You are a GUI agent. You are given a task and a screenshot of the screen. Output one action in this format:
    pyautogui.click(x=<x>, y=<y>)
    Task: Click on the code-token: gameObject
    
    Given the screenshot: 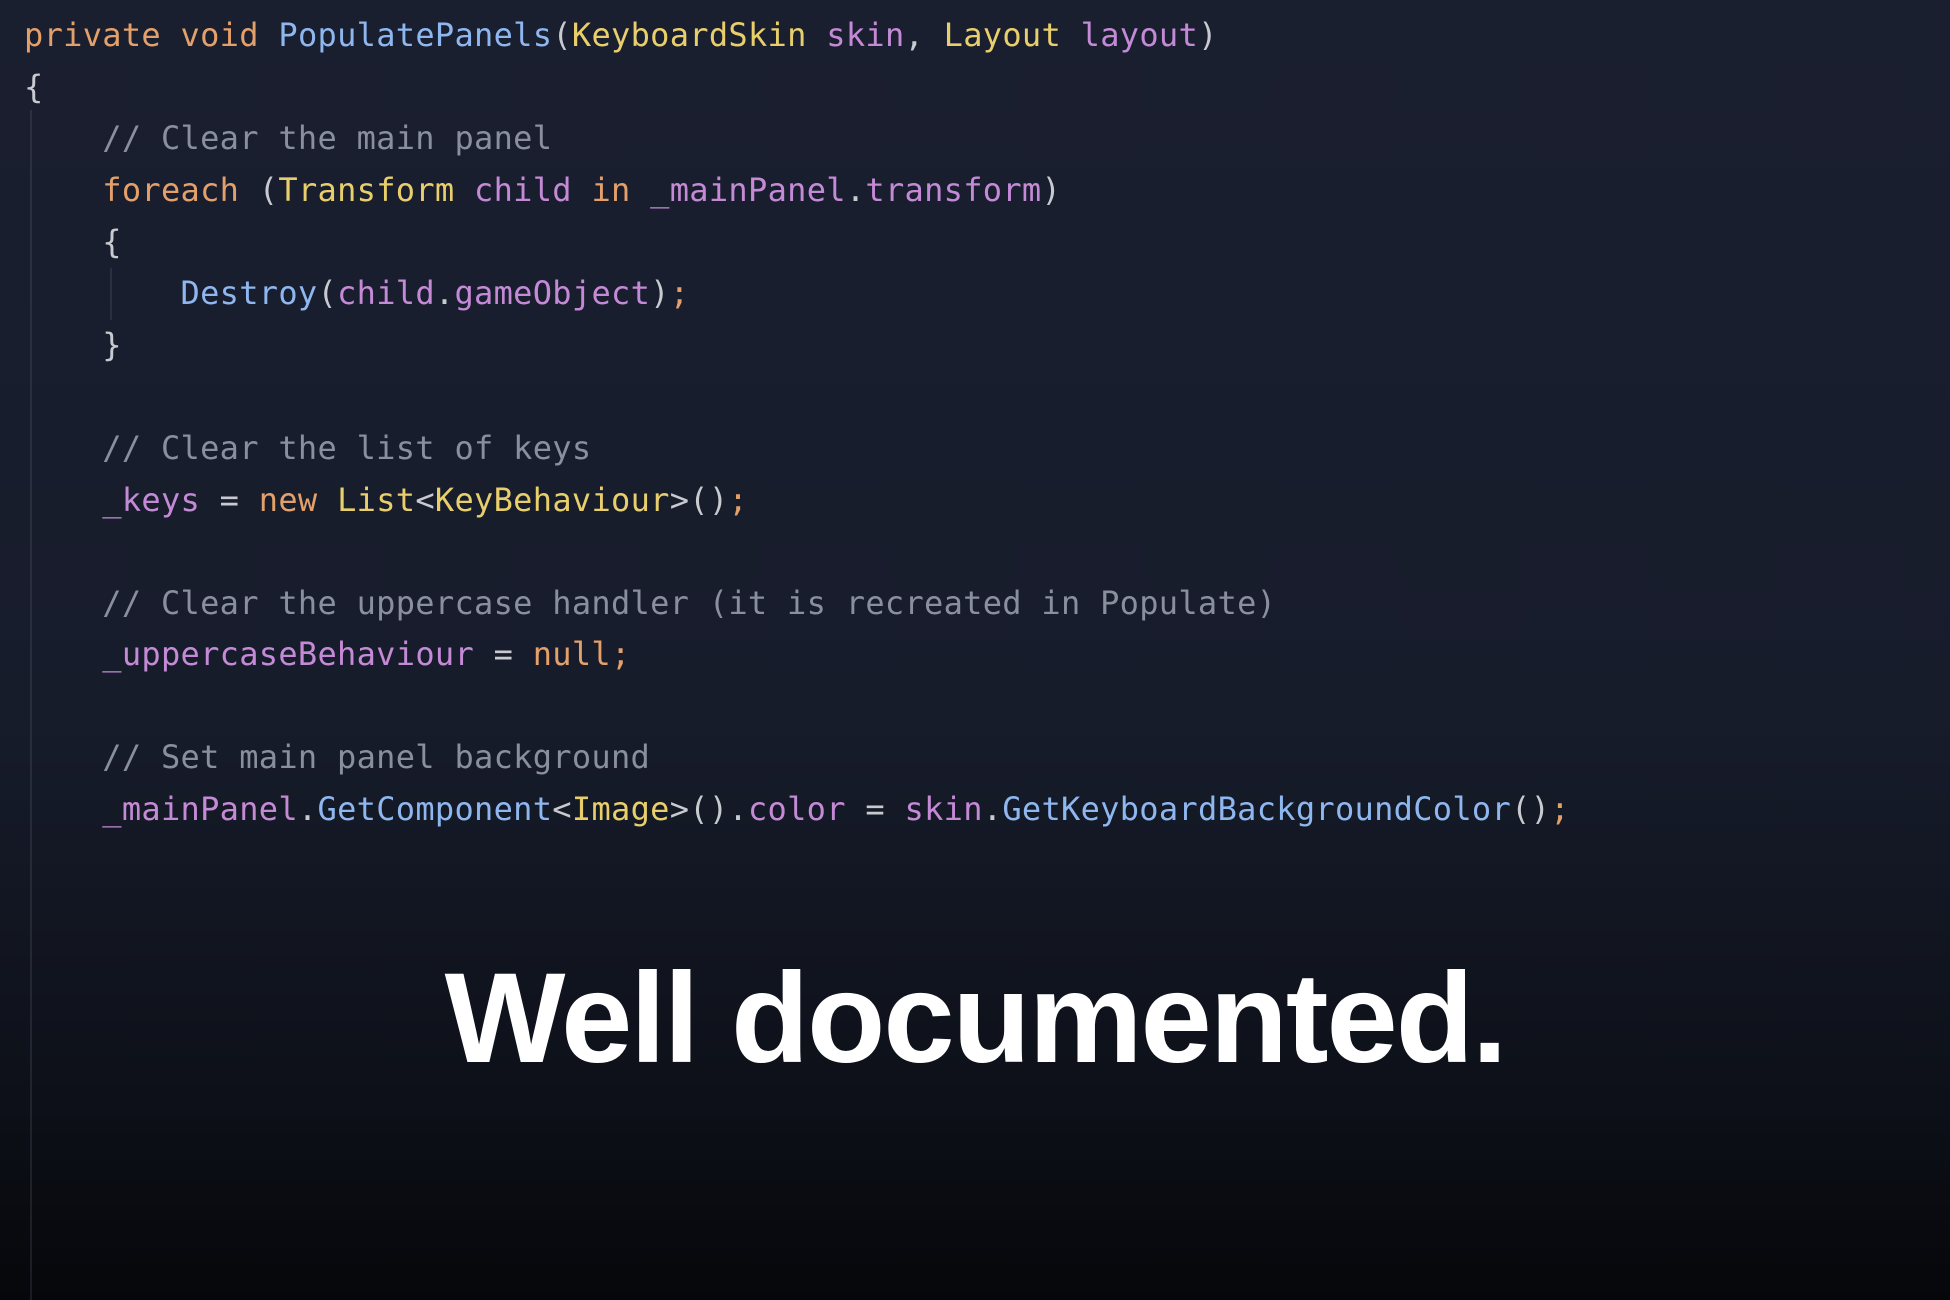 What is the action you would take?
    pyautogui.click(x=552, y=293)
    